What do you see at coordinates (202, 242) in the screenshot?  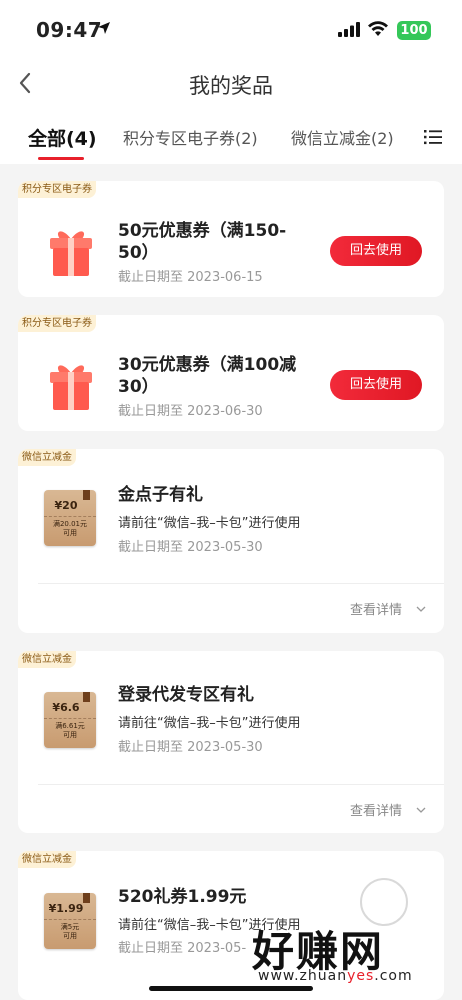 I see `prize-title: 50元优惠券（满150-50）` at bounding box center [202, 242].